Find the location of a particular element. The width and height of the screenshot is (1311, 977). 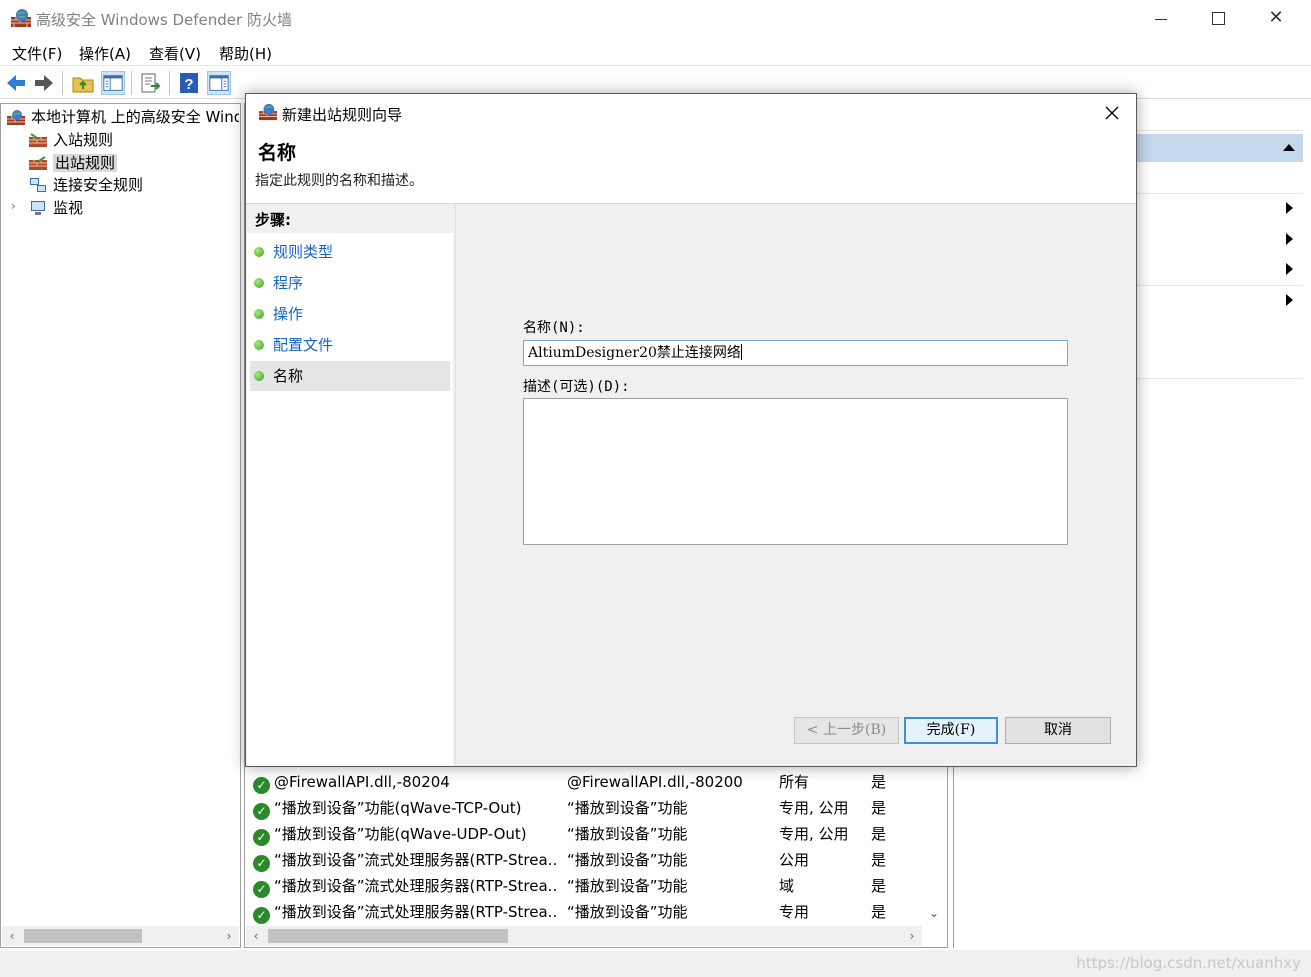

tree-item-connection-security: 连接安全规则 is located at coordinates (86, 185).